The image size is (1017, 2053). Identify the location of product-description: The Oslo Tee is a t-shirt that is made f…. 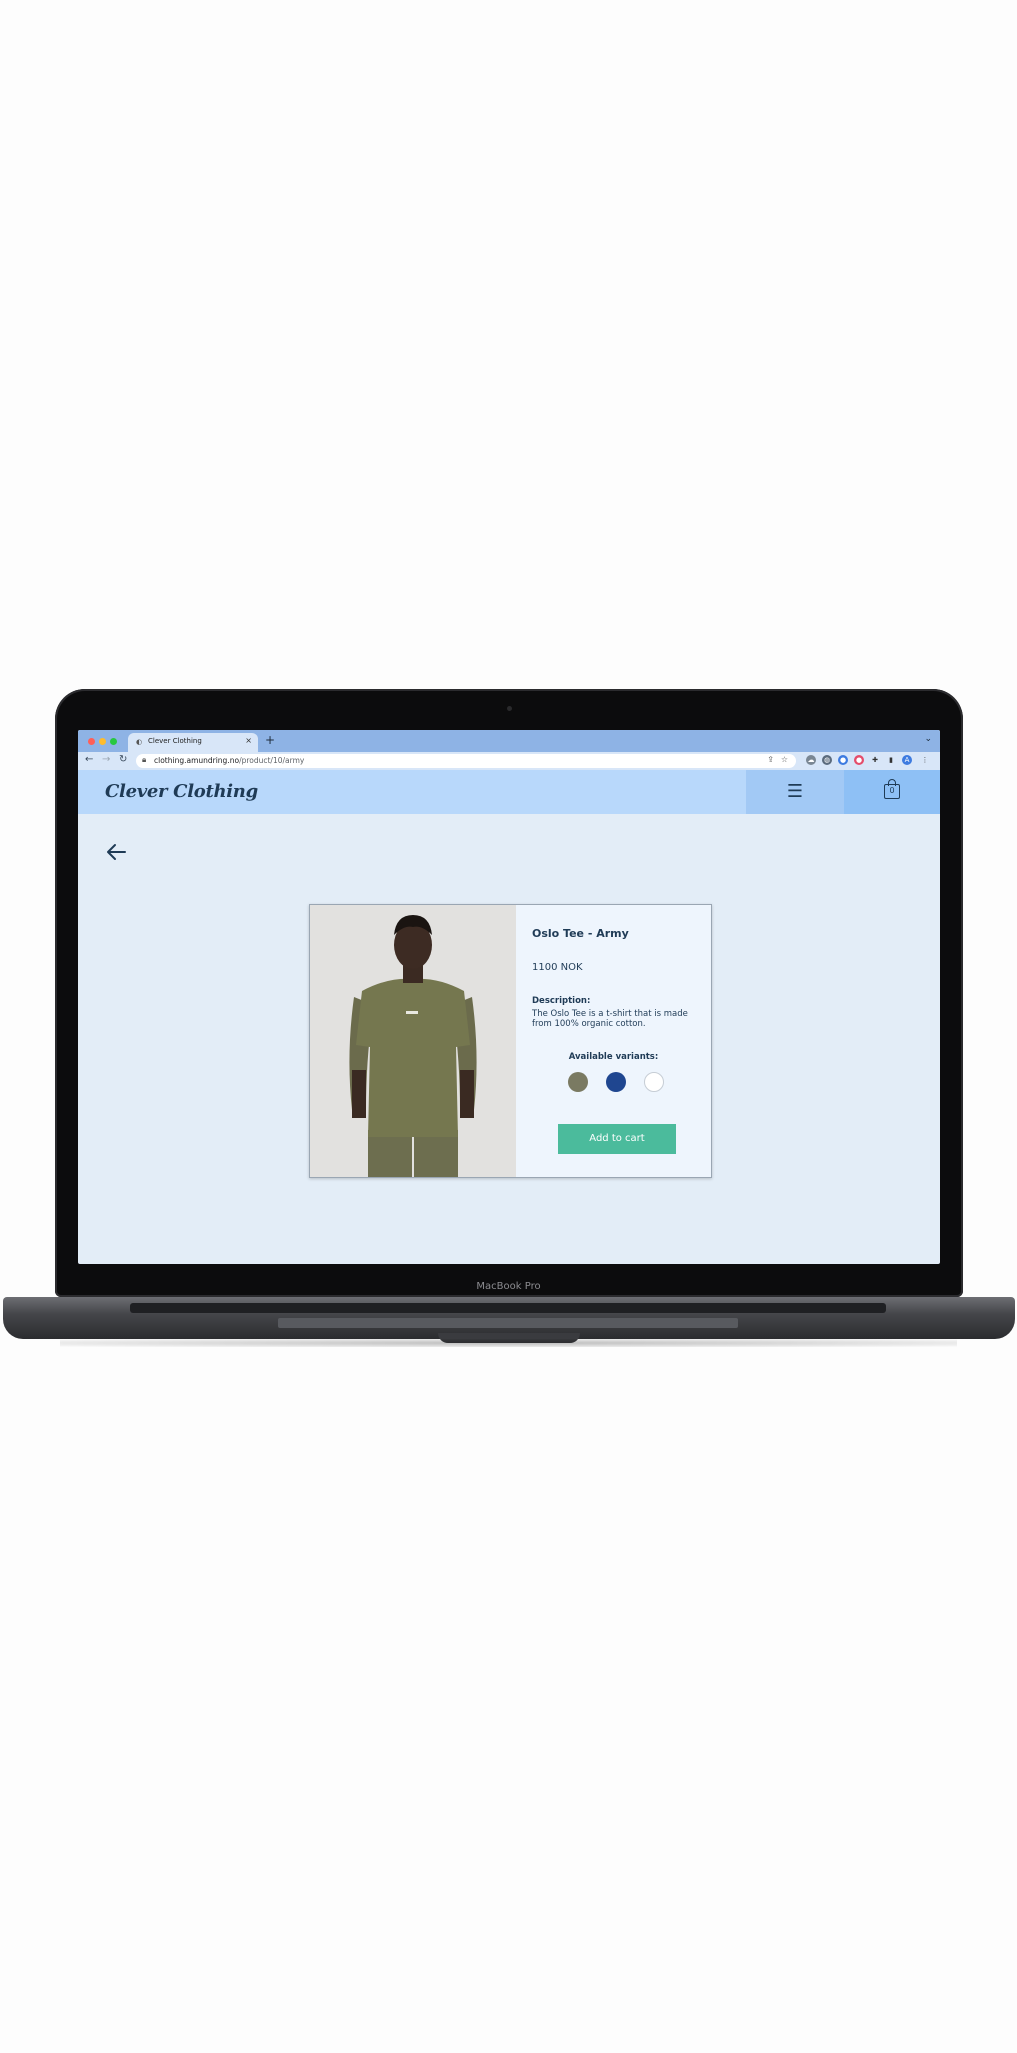
(610, 1019).